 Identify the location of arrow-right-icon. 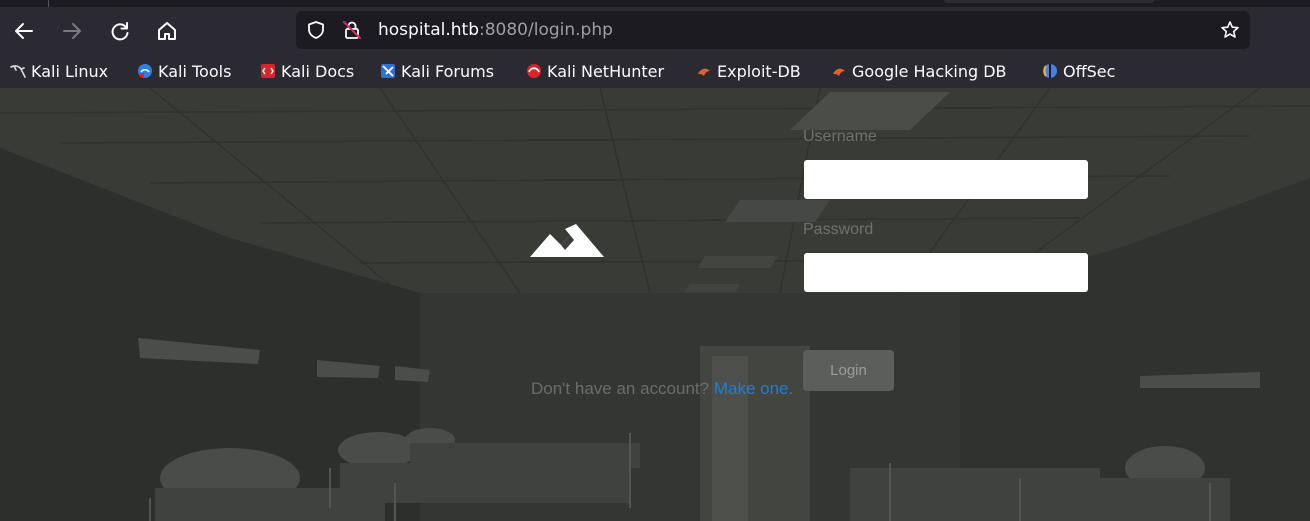
(72, 31).